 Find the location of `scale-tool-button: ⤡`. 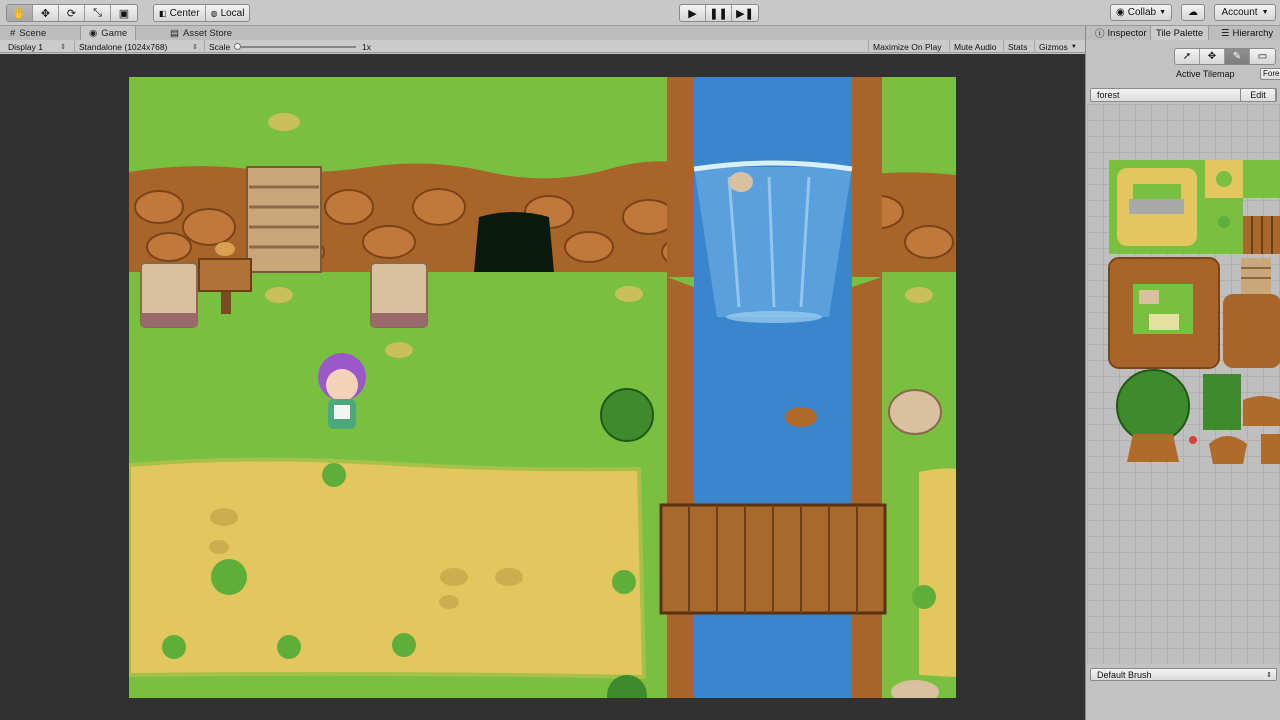

scale-tool-button: ⤡ is located at coordinates (98, 13).